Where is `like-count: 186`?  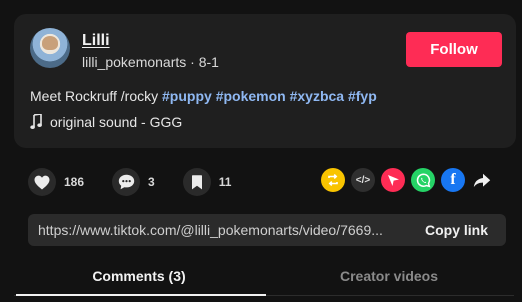 like-count: 186 is located at coordinates (74, 182).